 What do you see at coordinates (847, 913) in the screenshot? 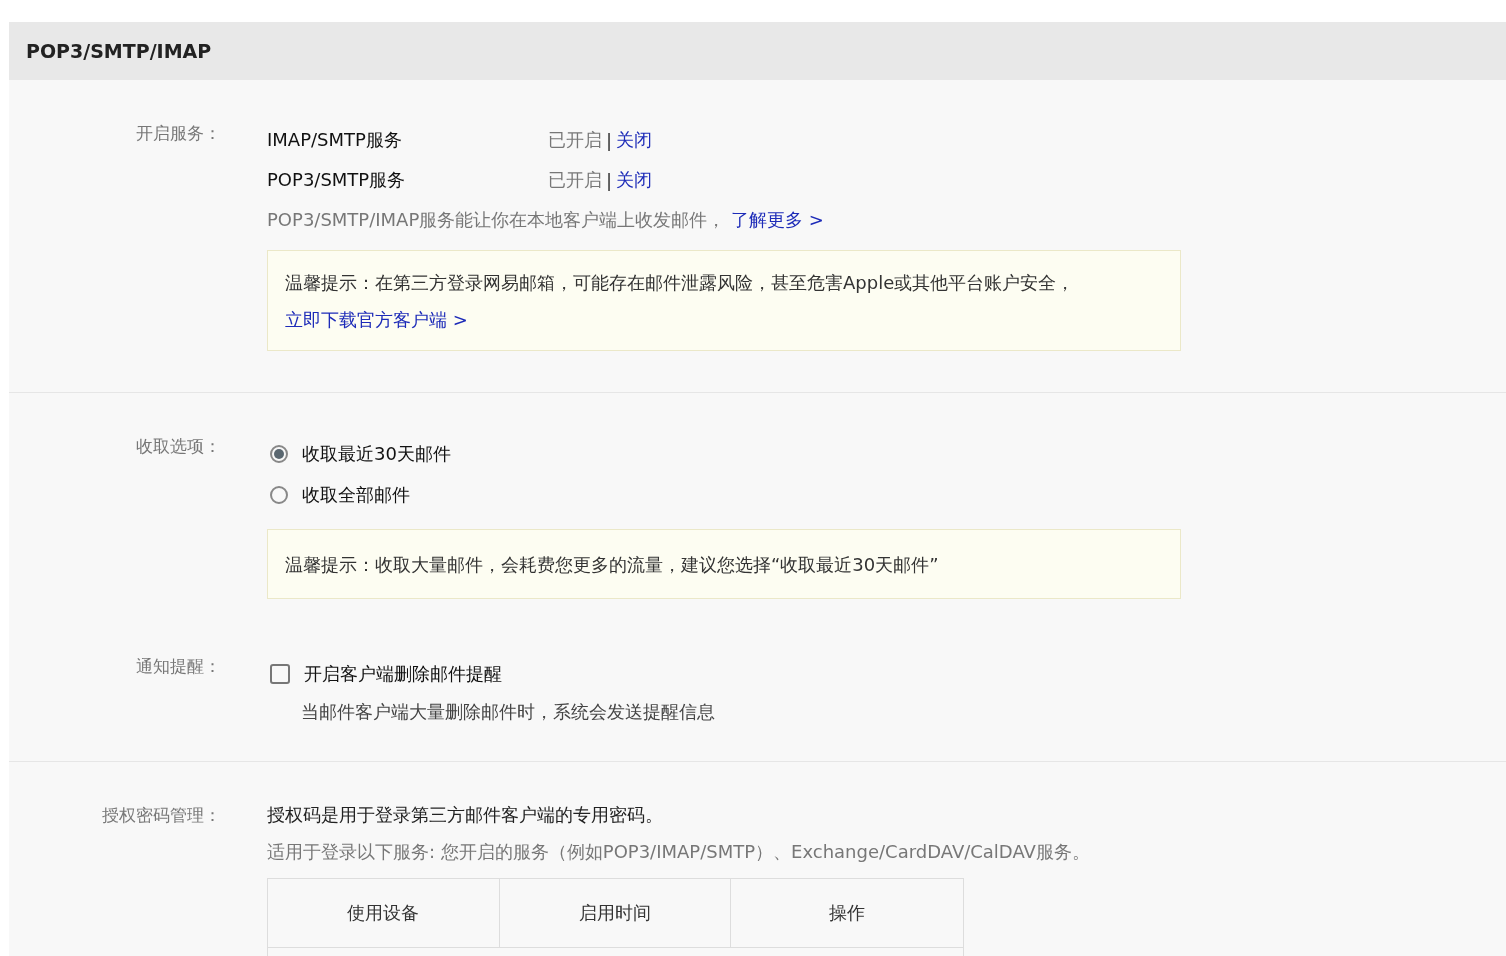
I see `table-header-cell: 操作` at bounding box center [847, 913].